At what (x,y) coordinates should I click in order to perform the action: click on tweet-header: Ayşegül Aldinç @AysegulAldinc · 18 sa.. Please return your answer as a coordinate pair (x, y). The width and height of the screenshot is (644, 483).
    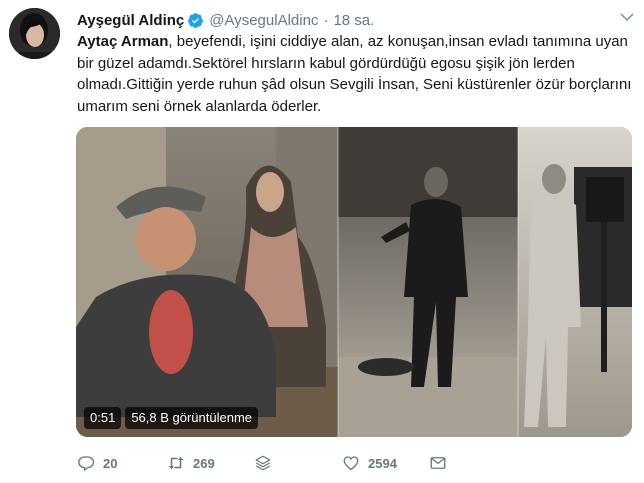
    Looking at the image, I should click on (345, 20).